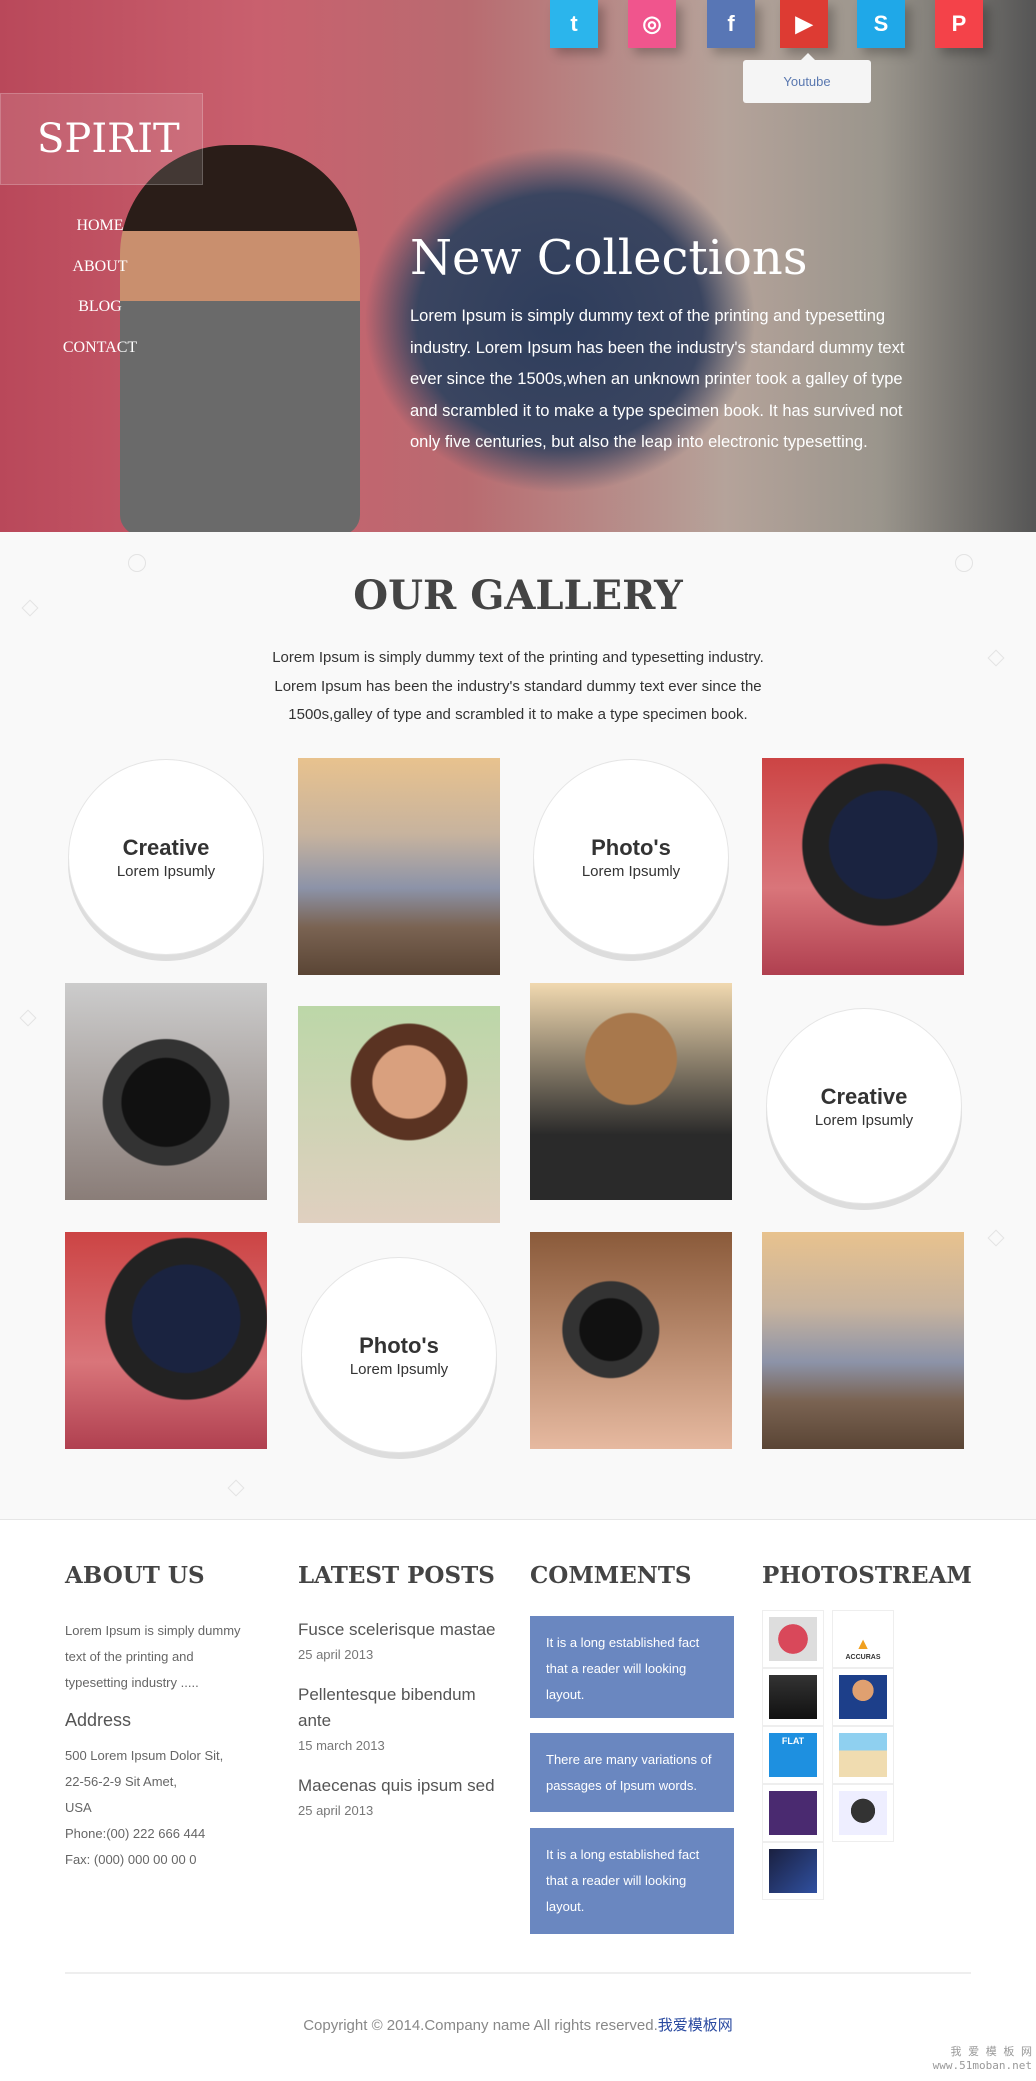 The image size is (1036, 2081). Describe the element at coordinates (652, 24) in the screenshot. I see `dribbble-icon: ◎` at that location.